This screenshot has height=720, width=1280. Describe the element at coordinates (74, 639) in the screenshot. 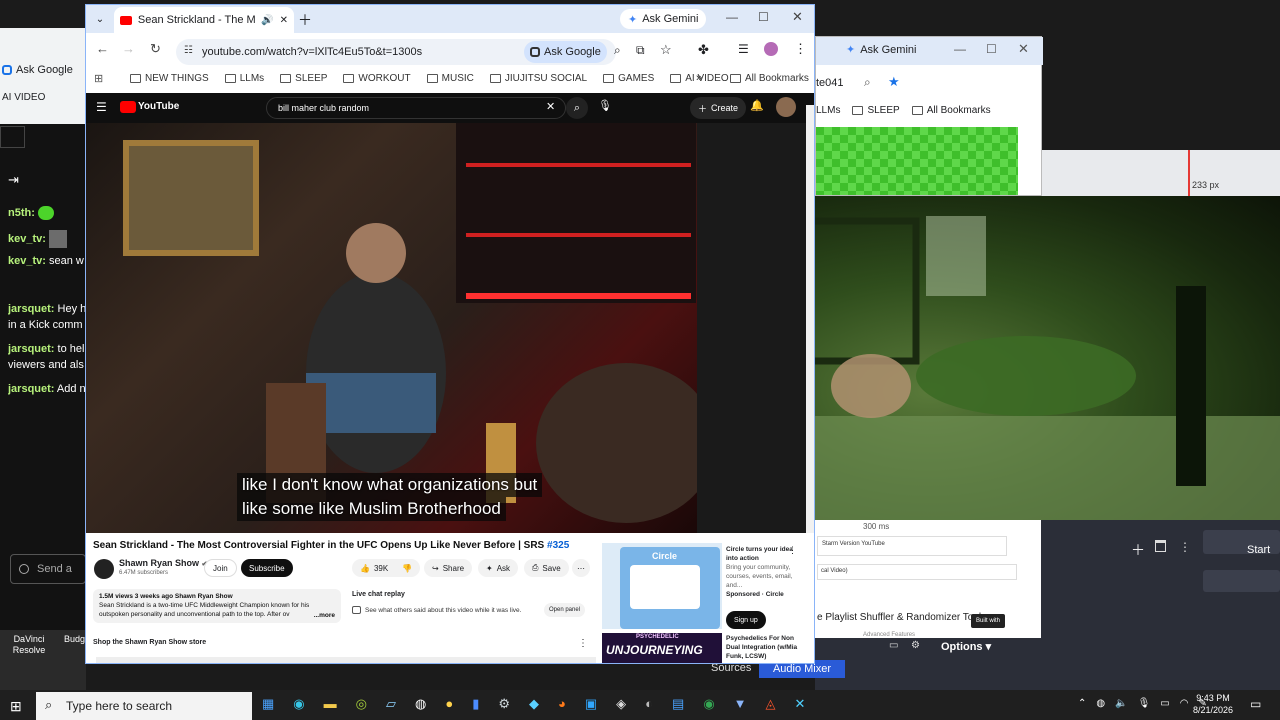

I see `desktop-icon-budget: Budg` at that location.